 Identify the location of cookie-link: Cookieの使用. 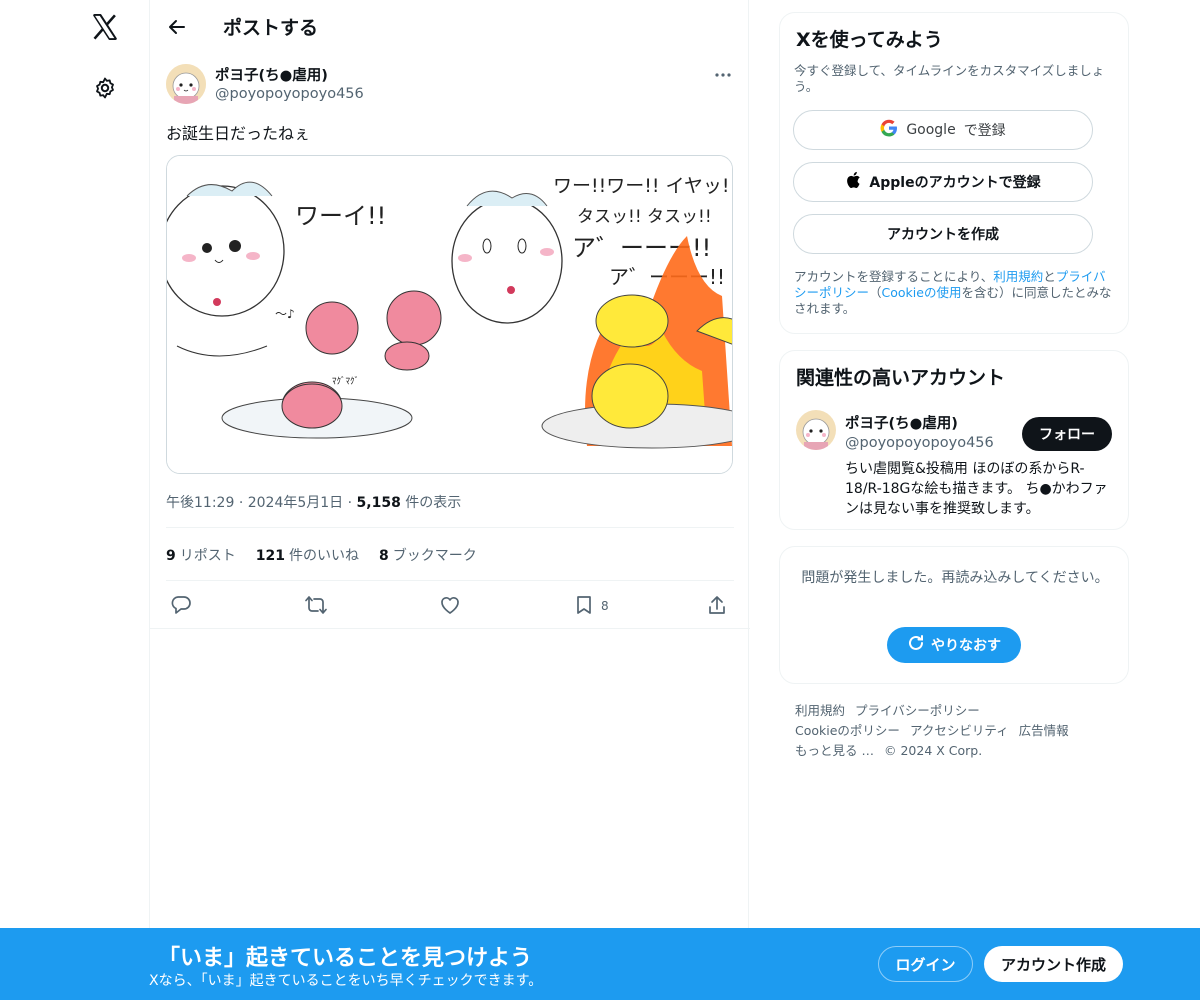
(922, 292).